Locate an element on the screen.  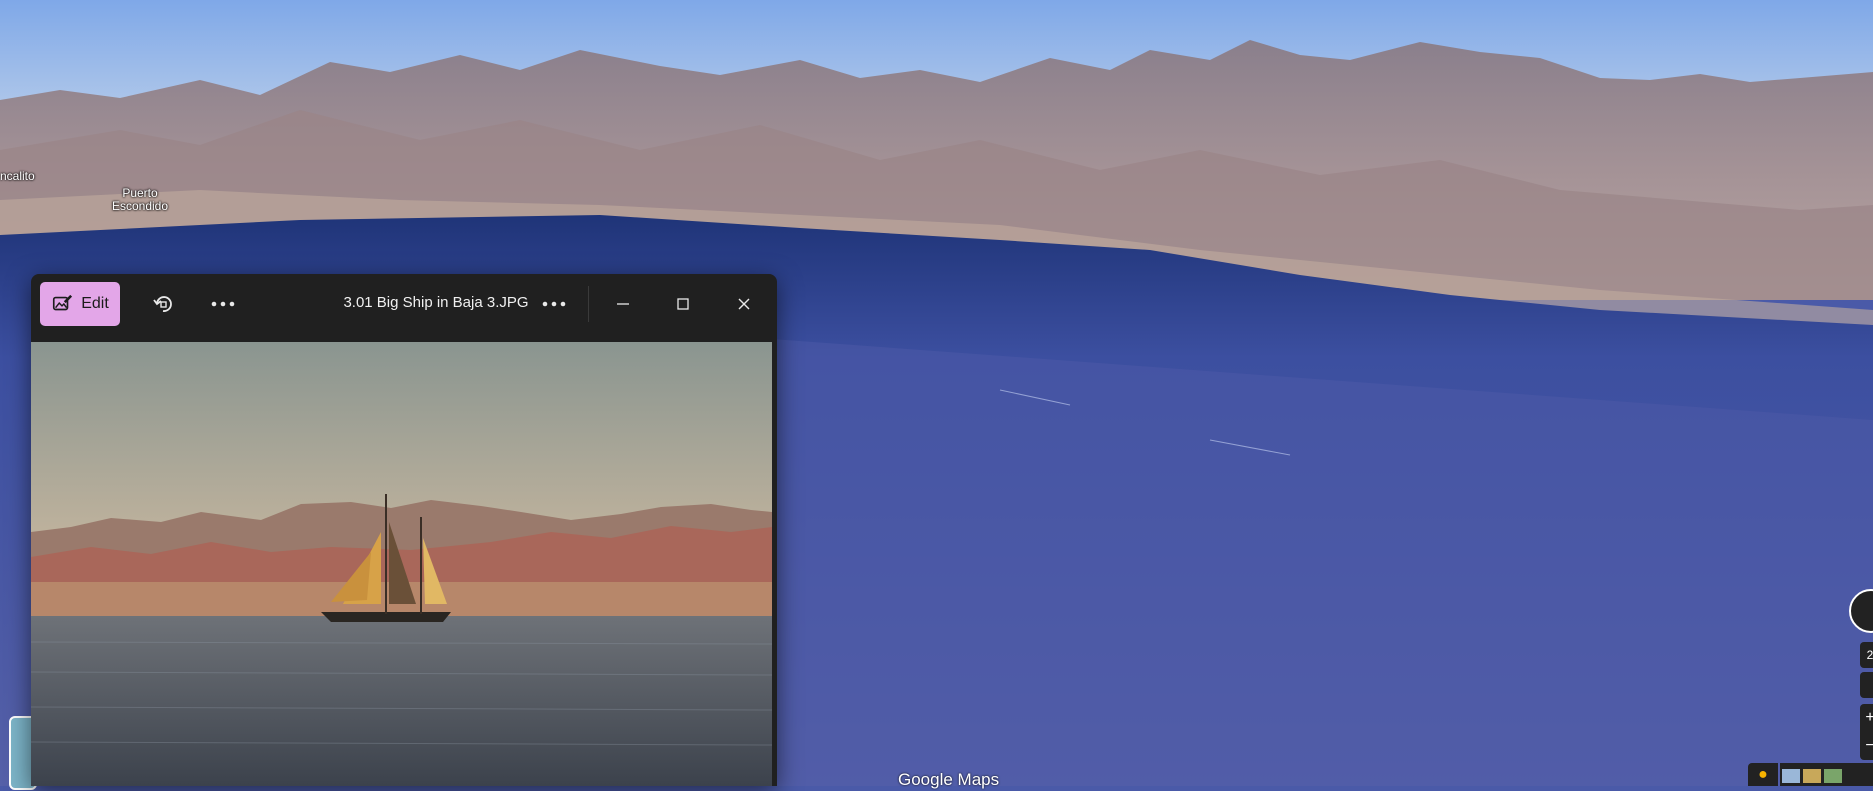
more-icon is located at coordinates (223, 304).